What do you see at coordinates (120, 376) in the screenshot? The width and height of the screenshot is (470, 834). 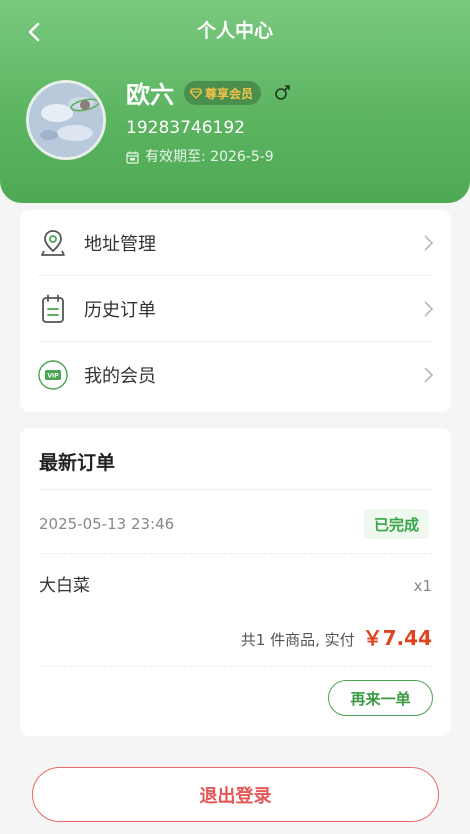 I see `menu-item-label: 我的会员` at bounding box center [120, 376].